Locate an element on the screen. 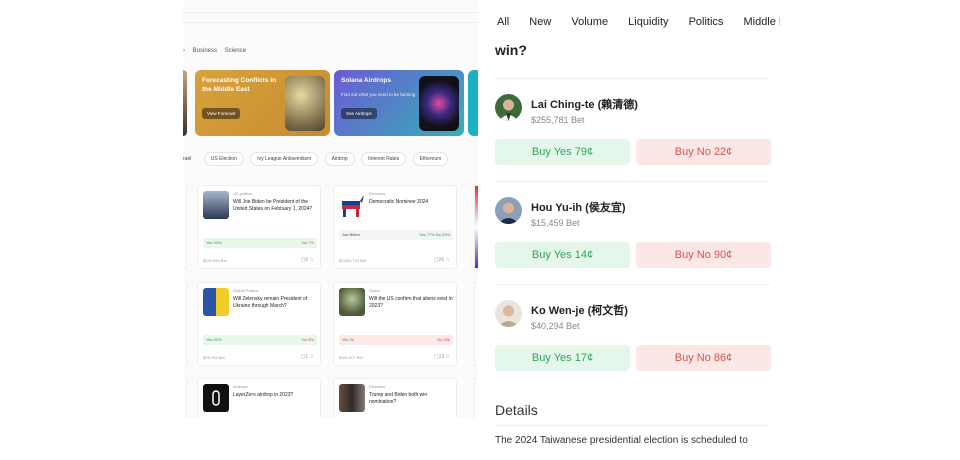 This screenshot has height=460, width=960. see-airdrops-button: See Airdrops is located at coordinates (359, 113).